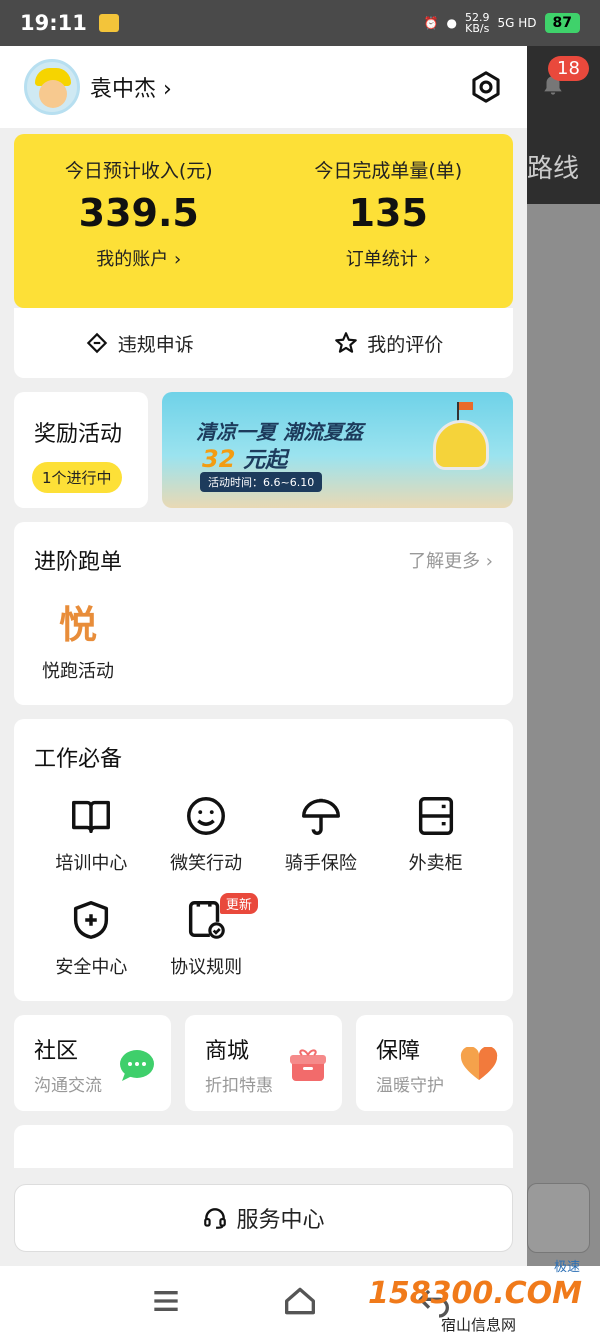  I want to click on rating-label: 我的评价, so click(405, 344).